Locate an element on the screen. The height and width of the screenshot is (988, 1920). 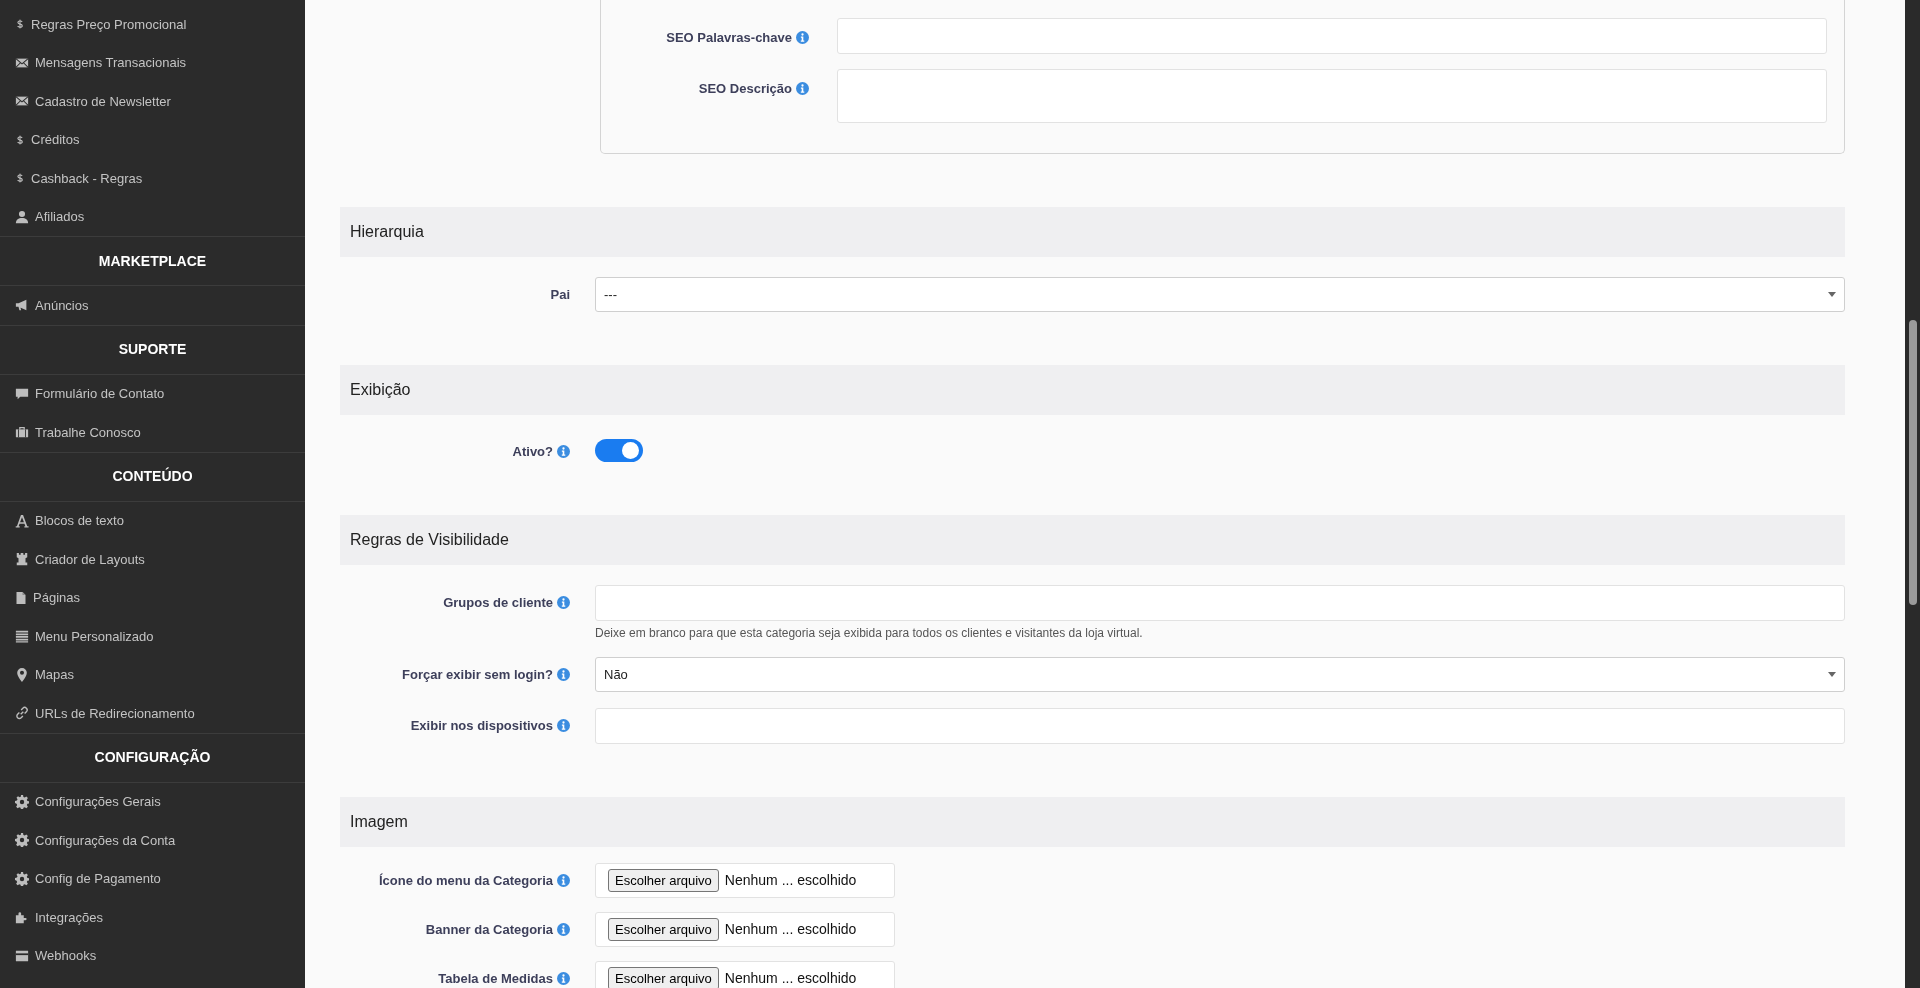
sidebar-item: Menu Personalizado is located at coordinates (152, 636).